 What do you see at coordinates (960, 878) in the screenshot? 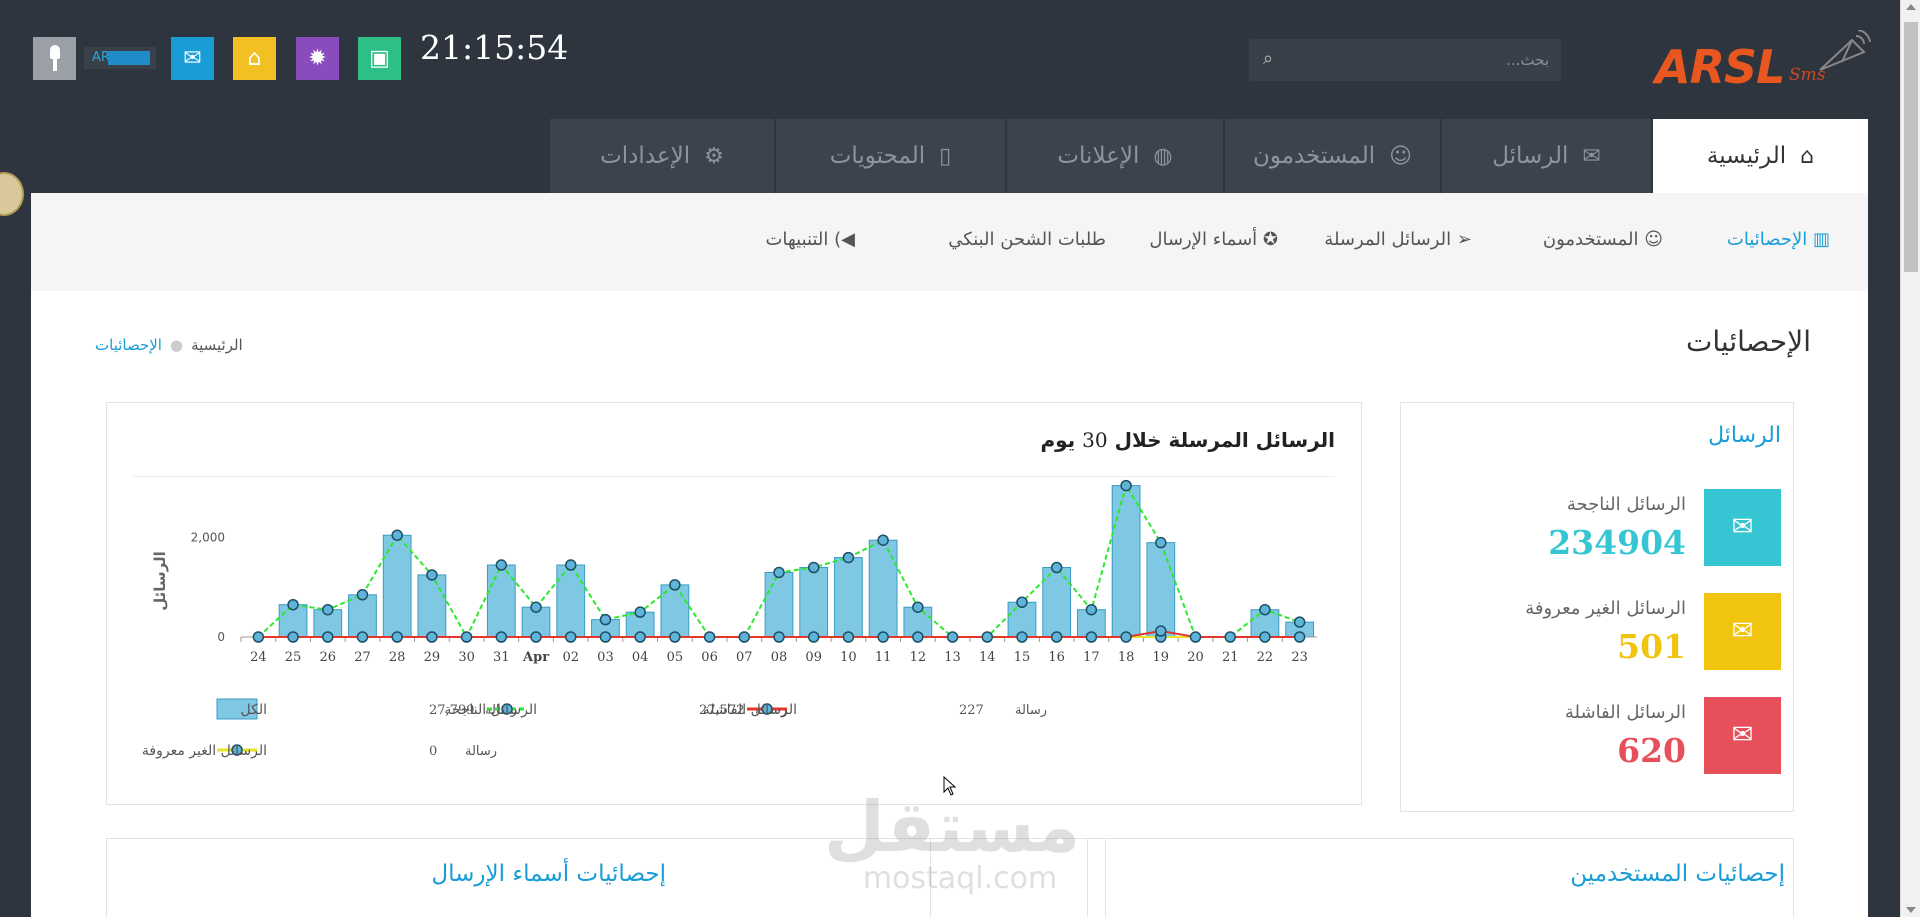
I see `watermark-url: mostaql.com` at bounding box center [960, 878].